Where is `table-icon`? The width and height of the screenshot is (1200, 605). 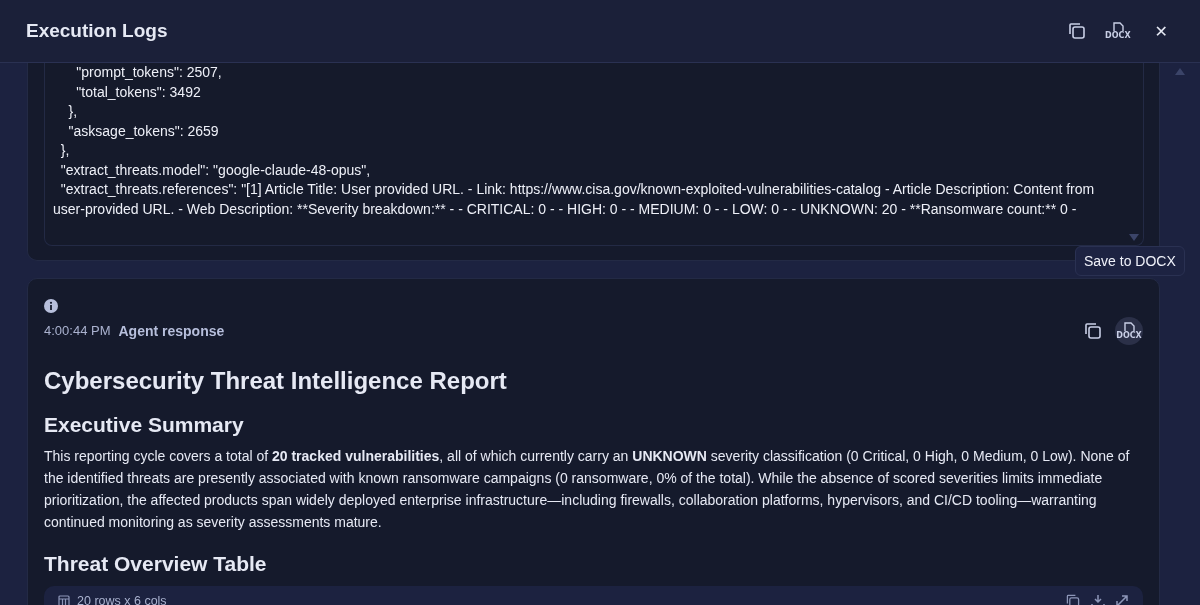 table-icon is located at coordinates (64, 599).